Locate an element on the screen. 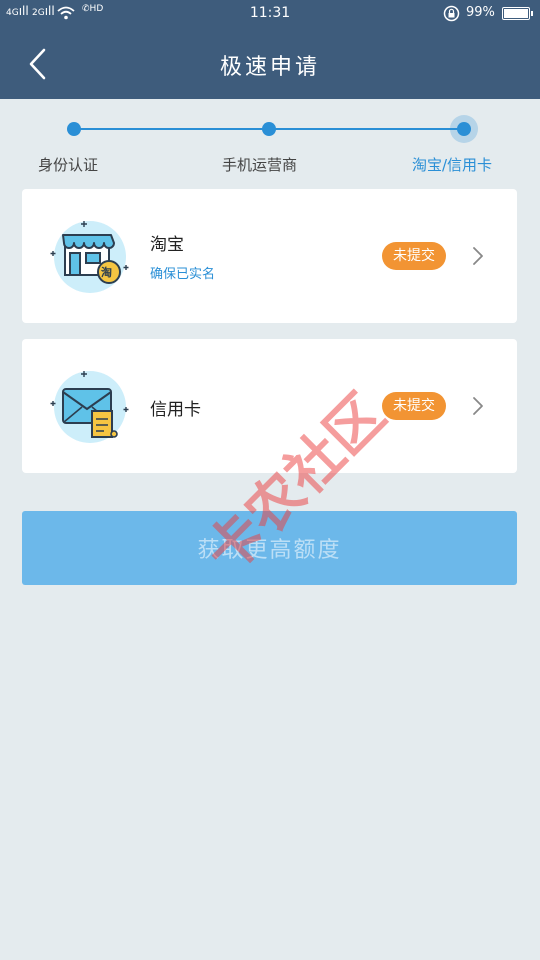 The width and height of the screenshot is (540, 960). taobao-shop-icon: 淘 is located at coordinates (90, 257).